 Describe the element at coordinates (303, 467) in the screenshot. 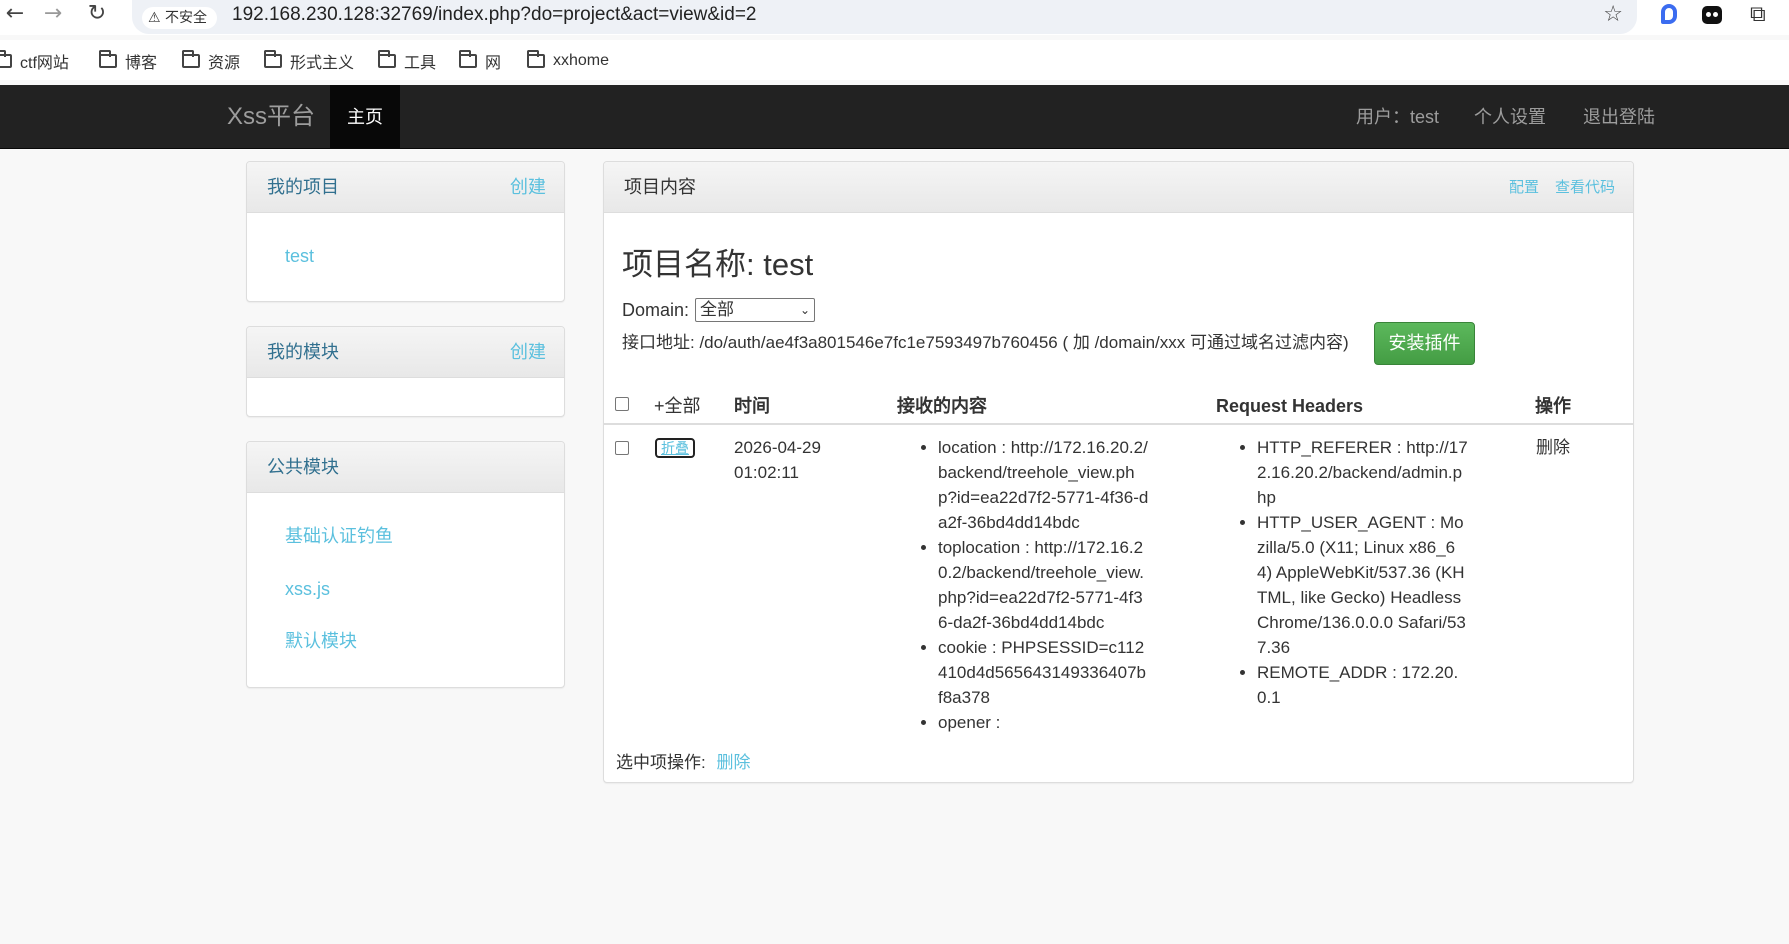

I see `panel-title: 公共模块` at that location.